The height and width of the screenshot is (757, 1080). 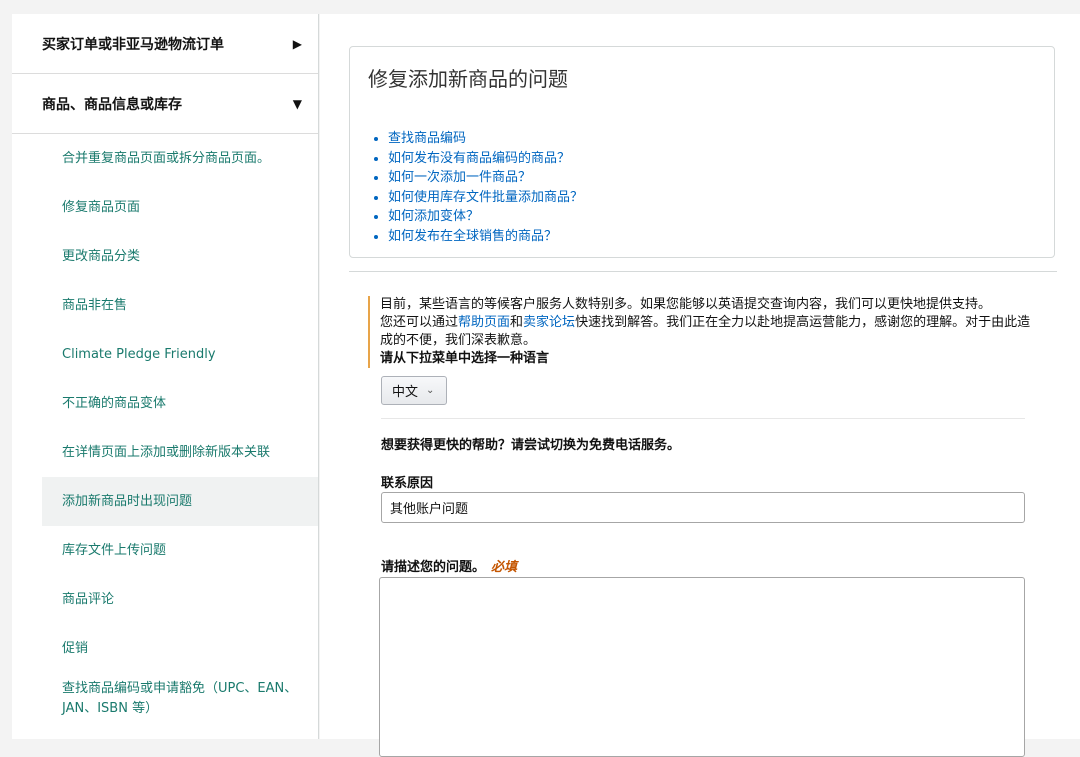 What do you see at coordinates (165, 305) in the screenshot?
I see `sidebar-item-not-for-sale: 商品非在售` at bounding box center [165, 305].